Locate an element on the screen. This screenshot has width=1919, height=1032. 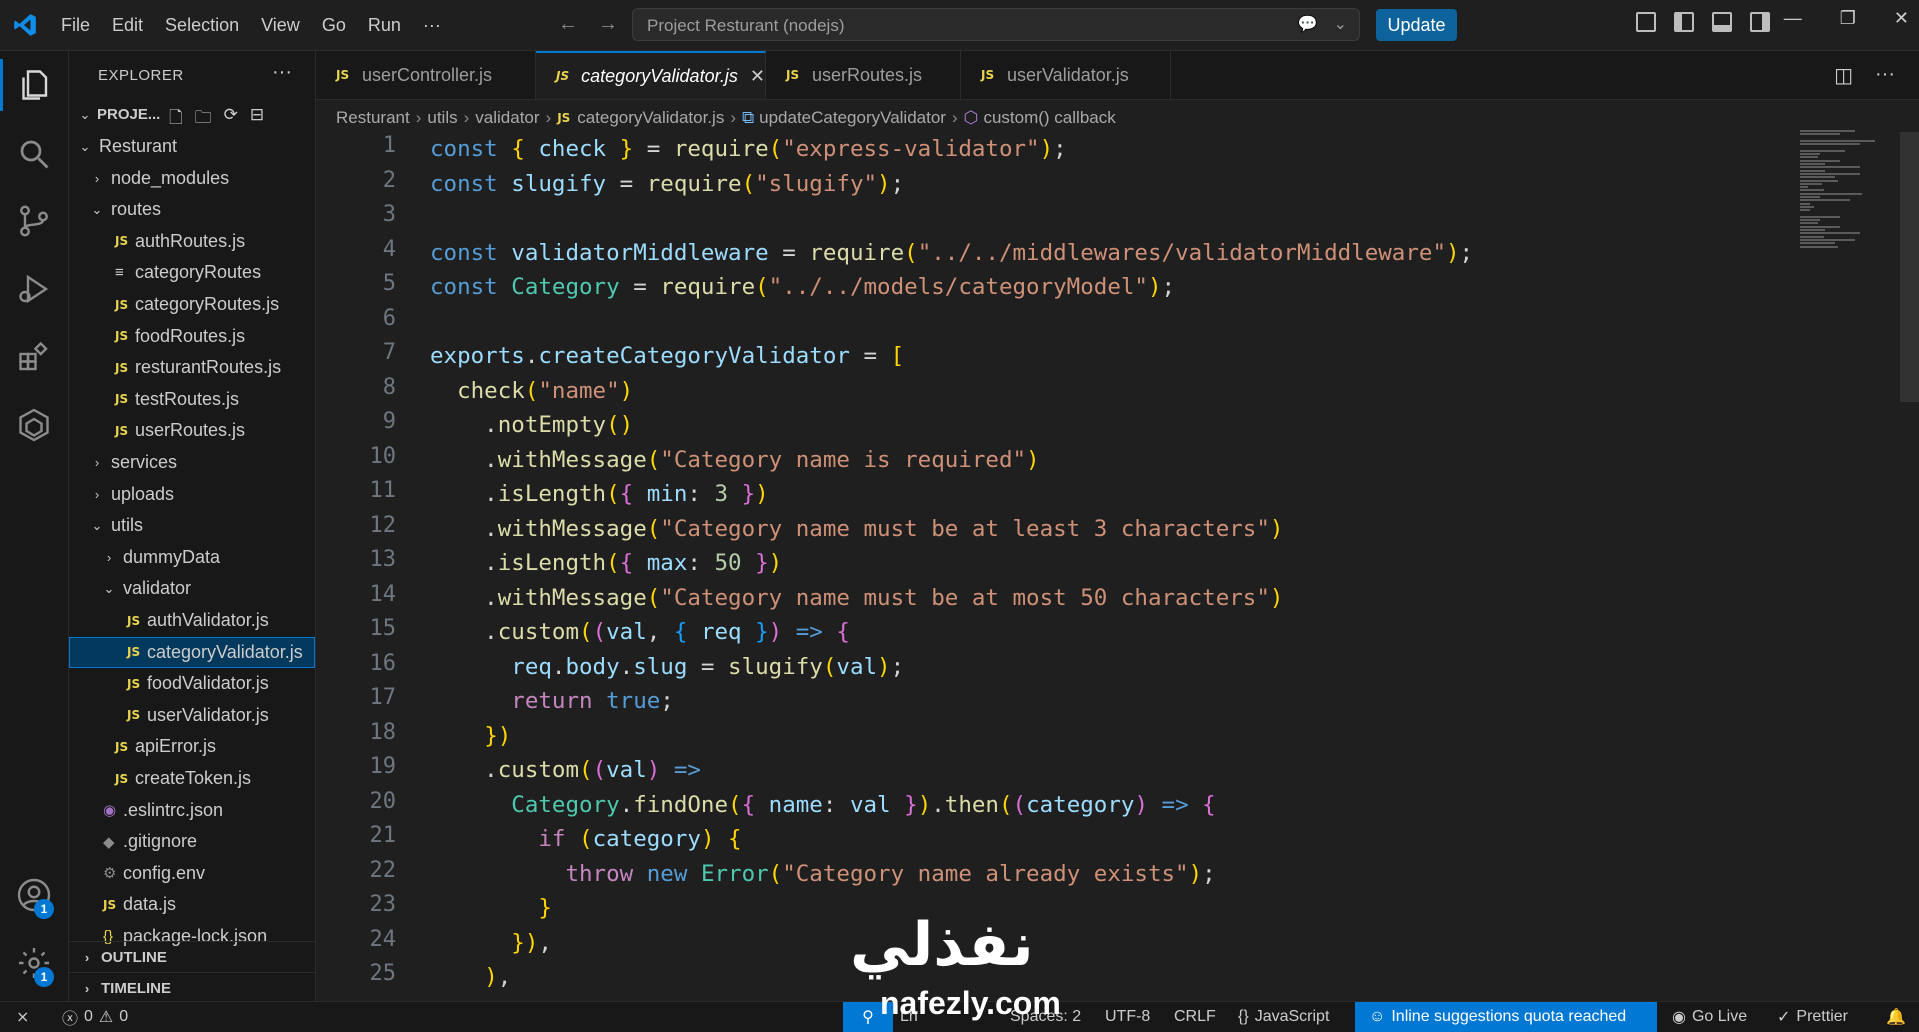
menu-go: Go is located at coordinates (334, 25).